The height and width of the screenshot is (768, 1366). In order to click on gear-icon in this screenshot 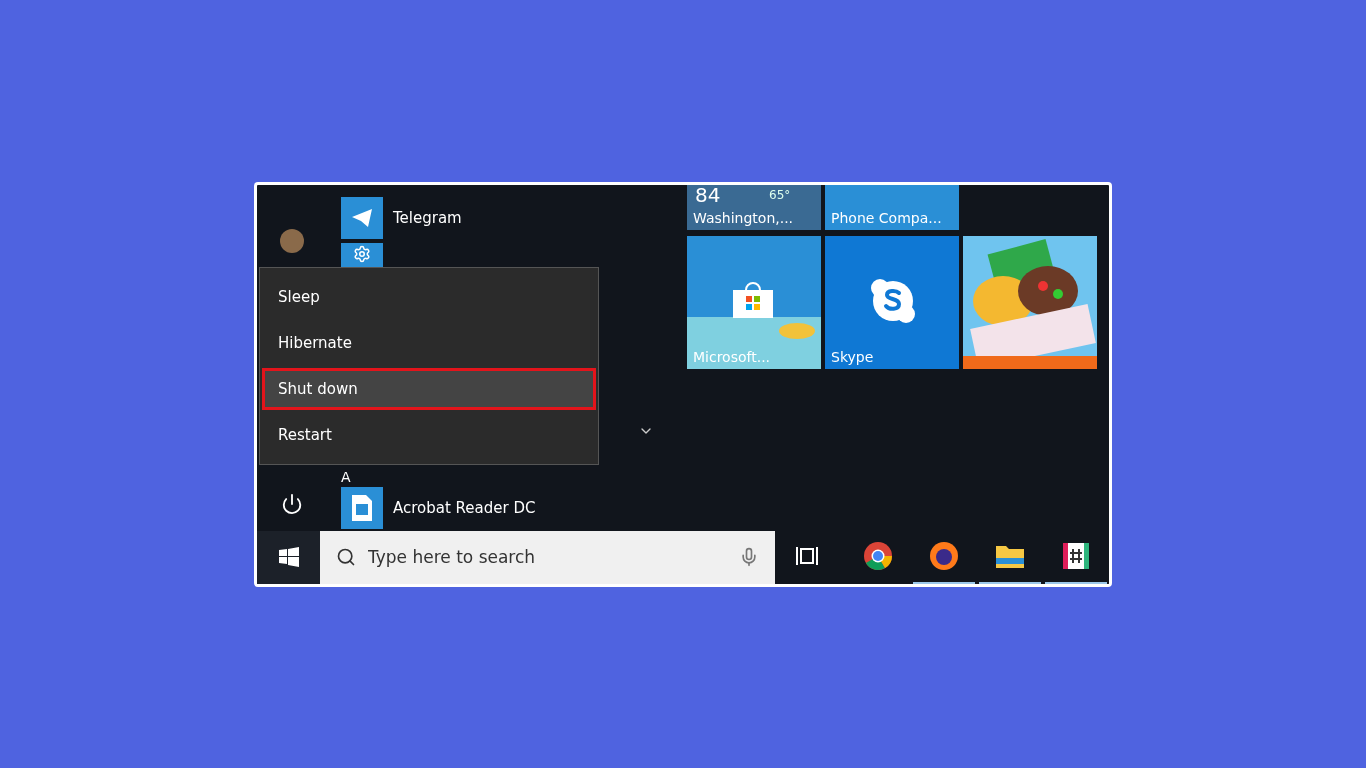, I will do `click(362, 253)`.